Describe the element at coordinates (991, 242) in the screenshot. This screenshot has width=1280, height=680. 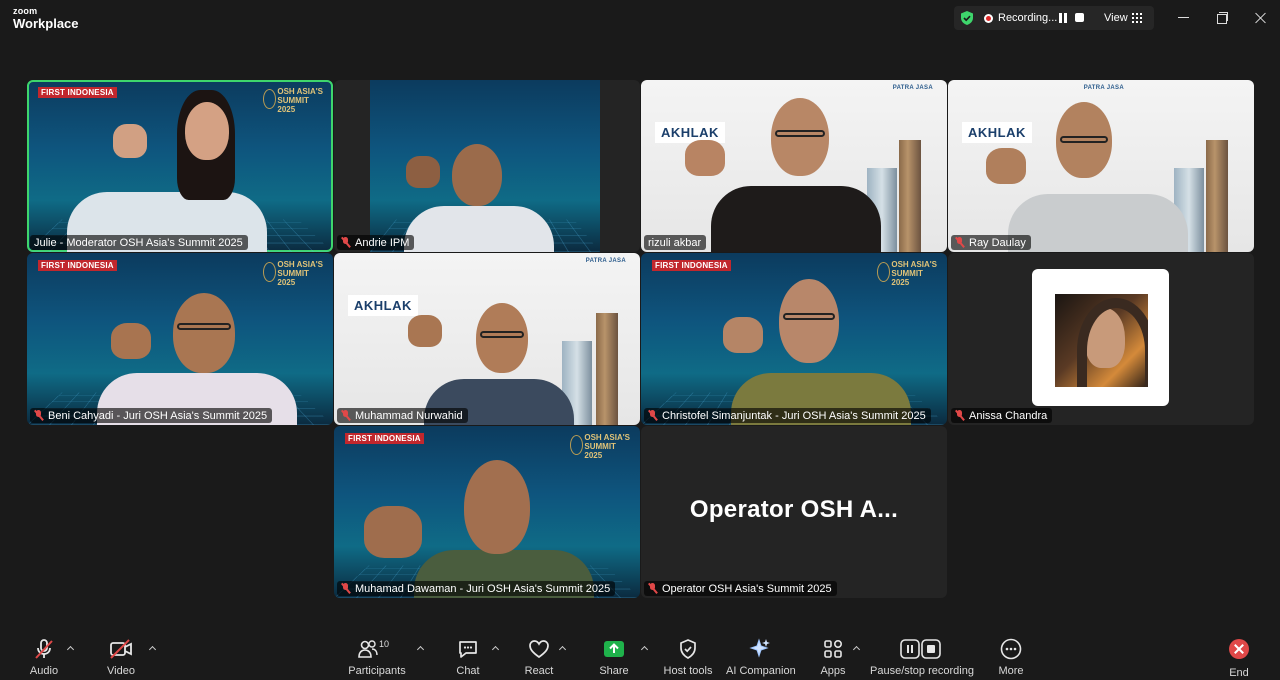
I see `participant-name-tag: Ray Daulay` at that location.